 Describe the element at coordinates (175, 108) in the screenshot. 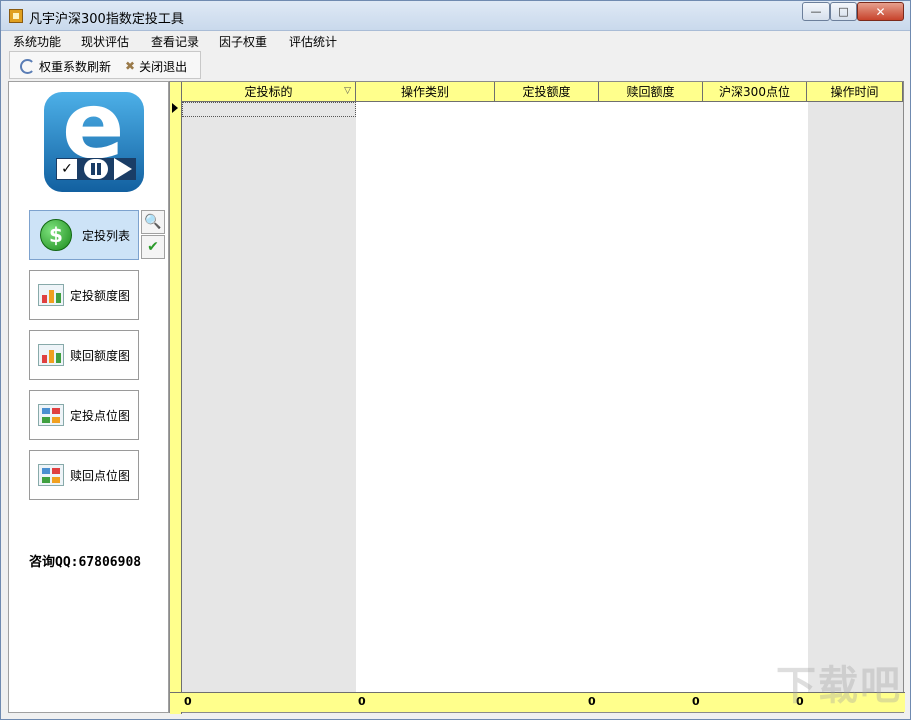

I see `current-row-arrow-icon` at that location.